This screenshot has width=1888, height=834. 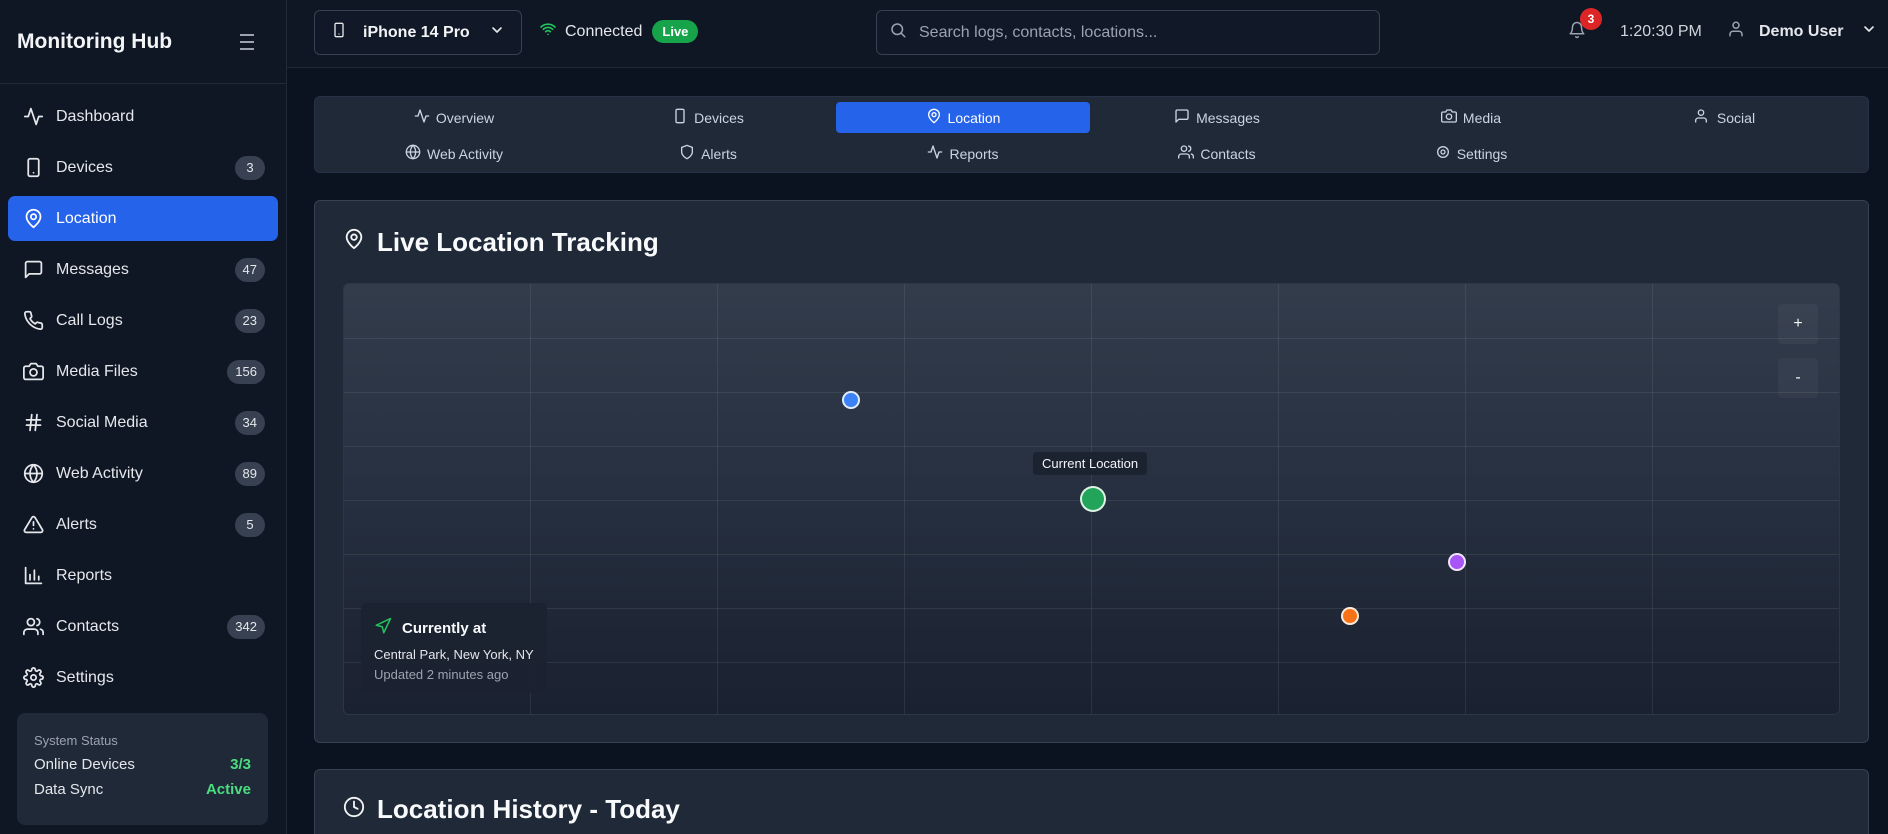 What do you see at coordinates (92, 269) in the screenshot?
I see `sidebar-item-label: Messages` at bounding box center [92, 269].